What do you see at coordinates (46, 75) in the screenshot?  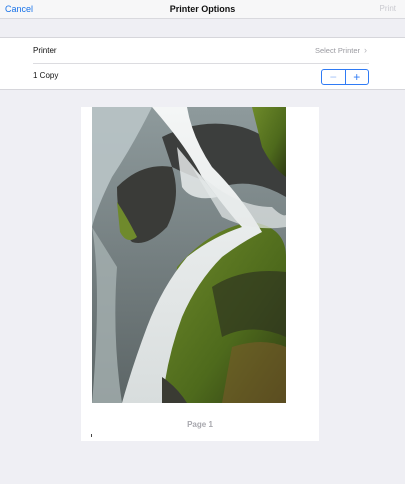 I see `copies-label: 1 Copy` at bounding box center [46, 75].